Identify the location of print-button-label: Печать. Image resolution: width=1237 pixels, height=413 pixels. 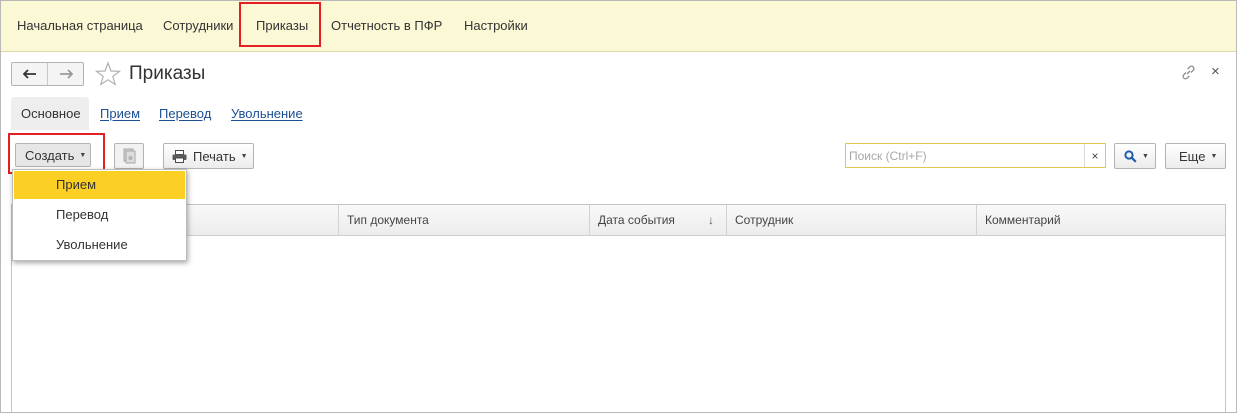
(214, 156).